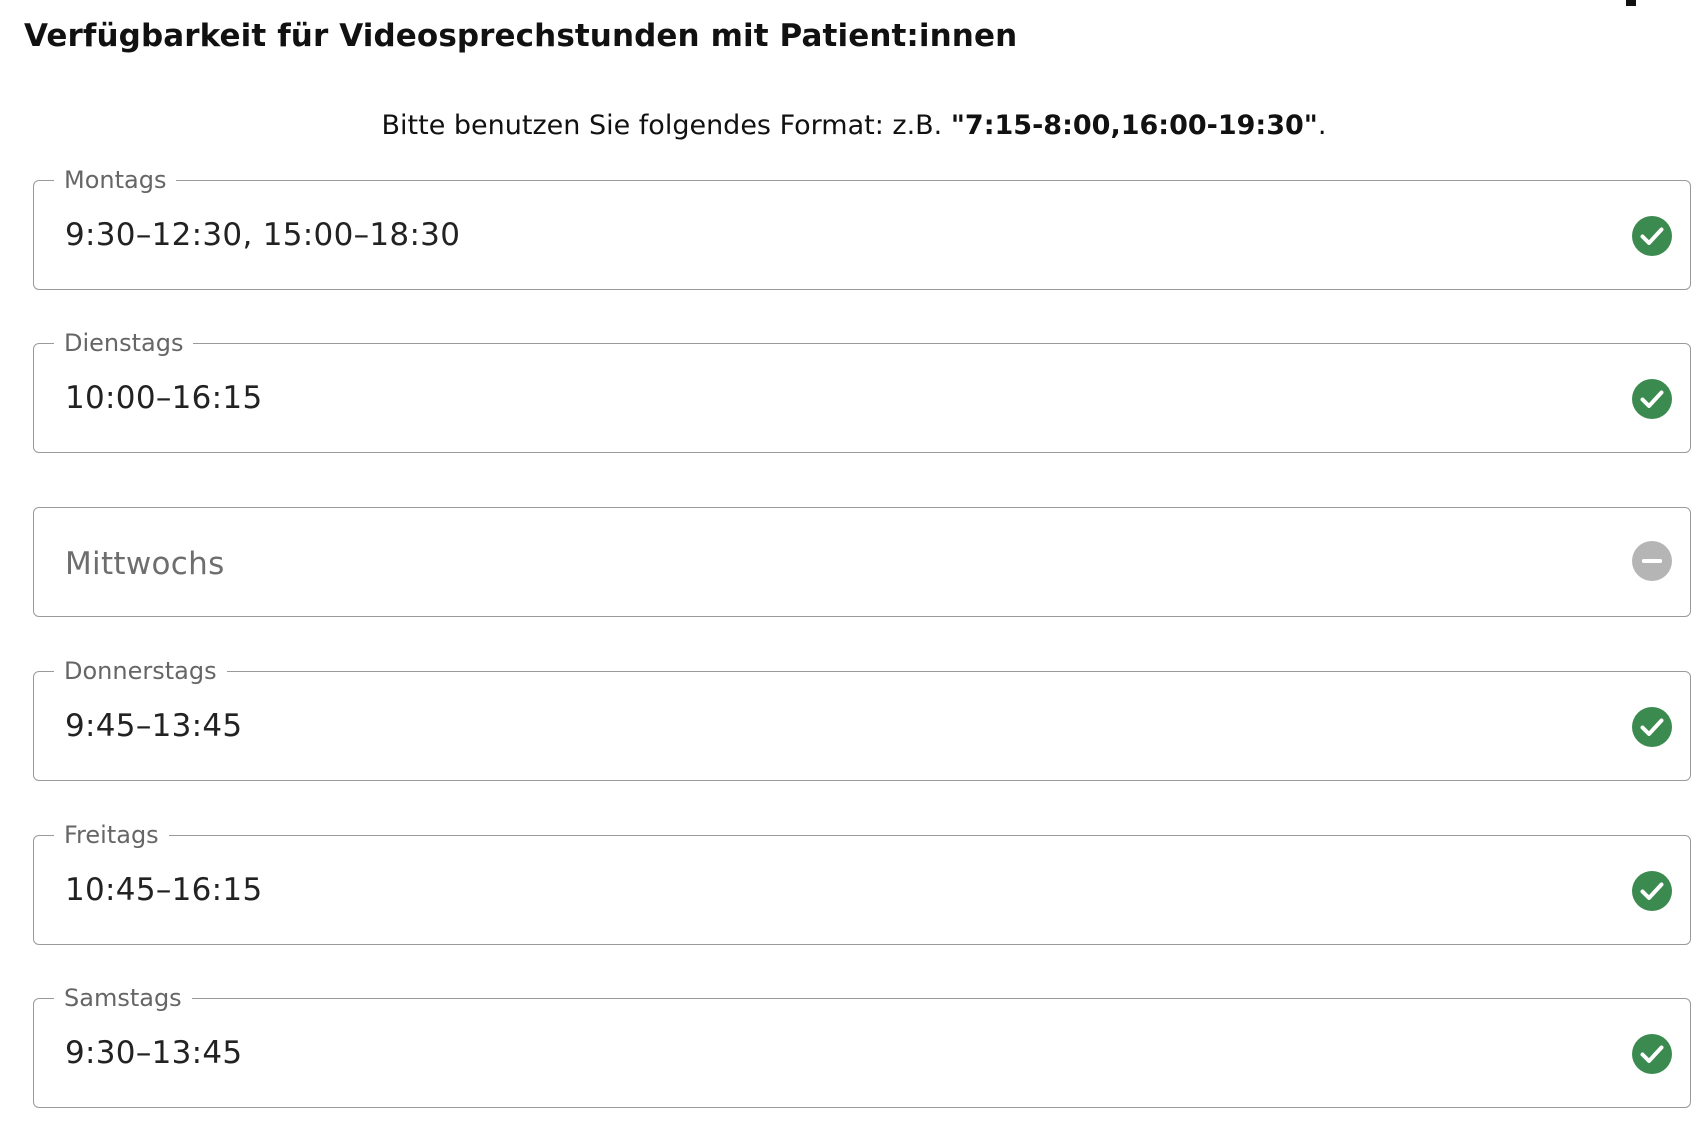 Image resolution: width=1708 pixels, height=1126 pixels. I want to click on top-edge-fragment, so click(1631, 3).